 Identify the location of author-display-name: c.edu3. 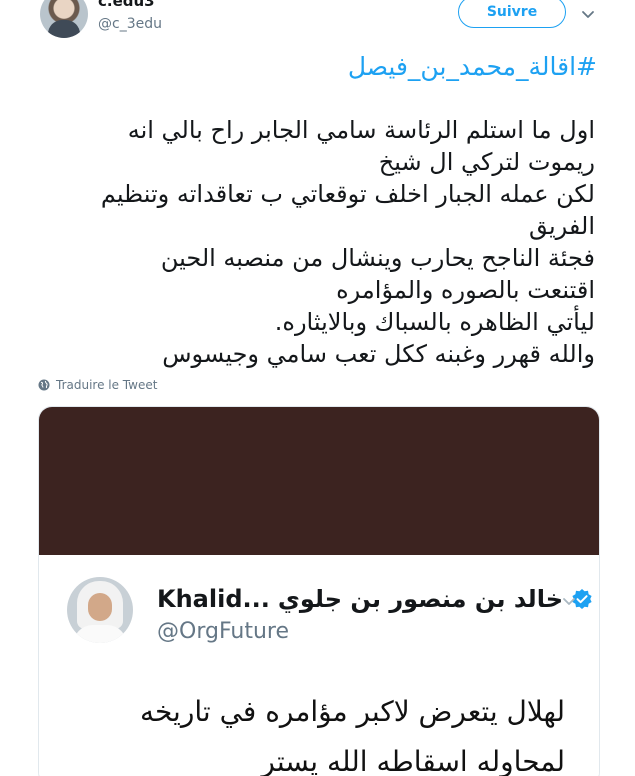
(126, 5).